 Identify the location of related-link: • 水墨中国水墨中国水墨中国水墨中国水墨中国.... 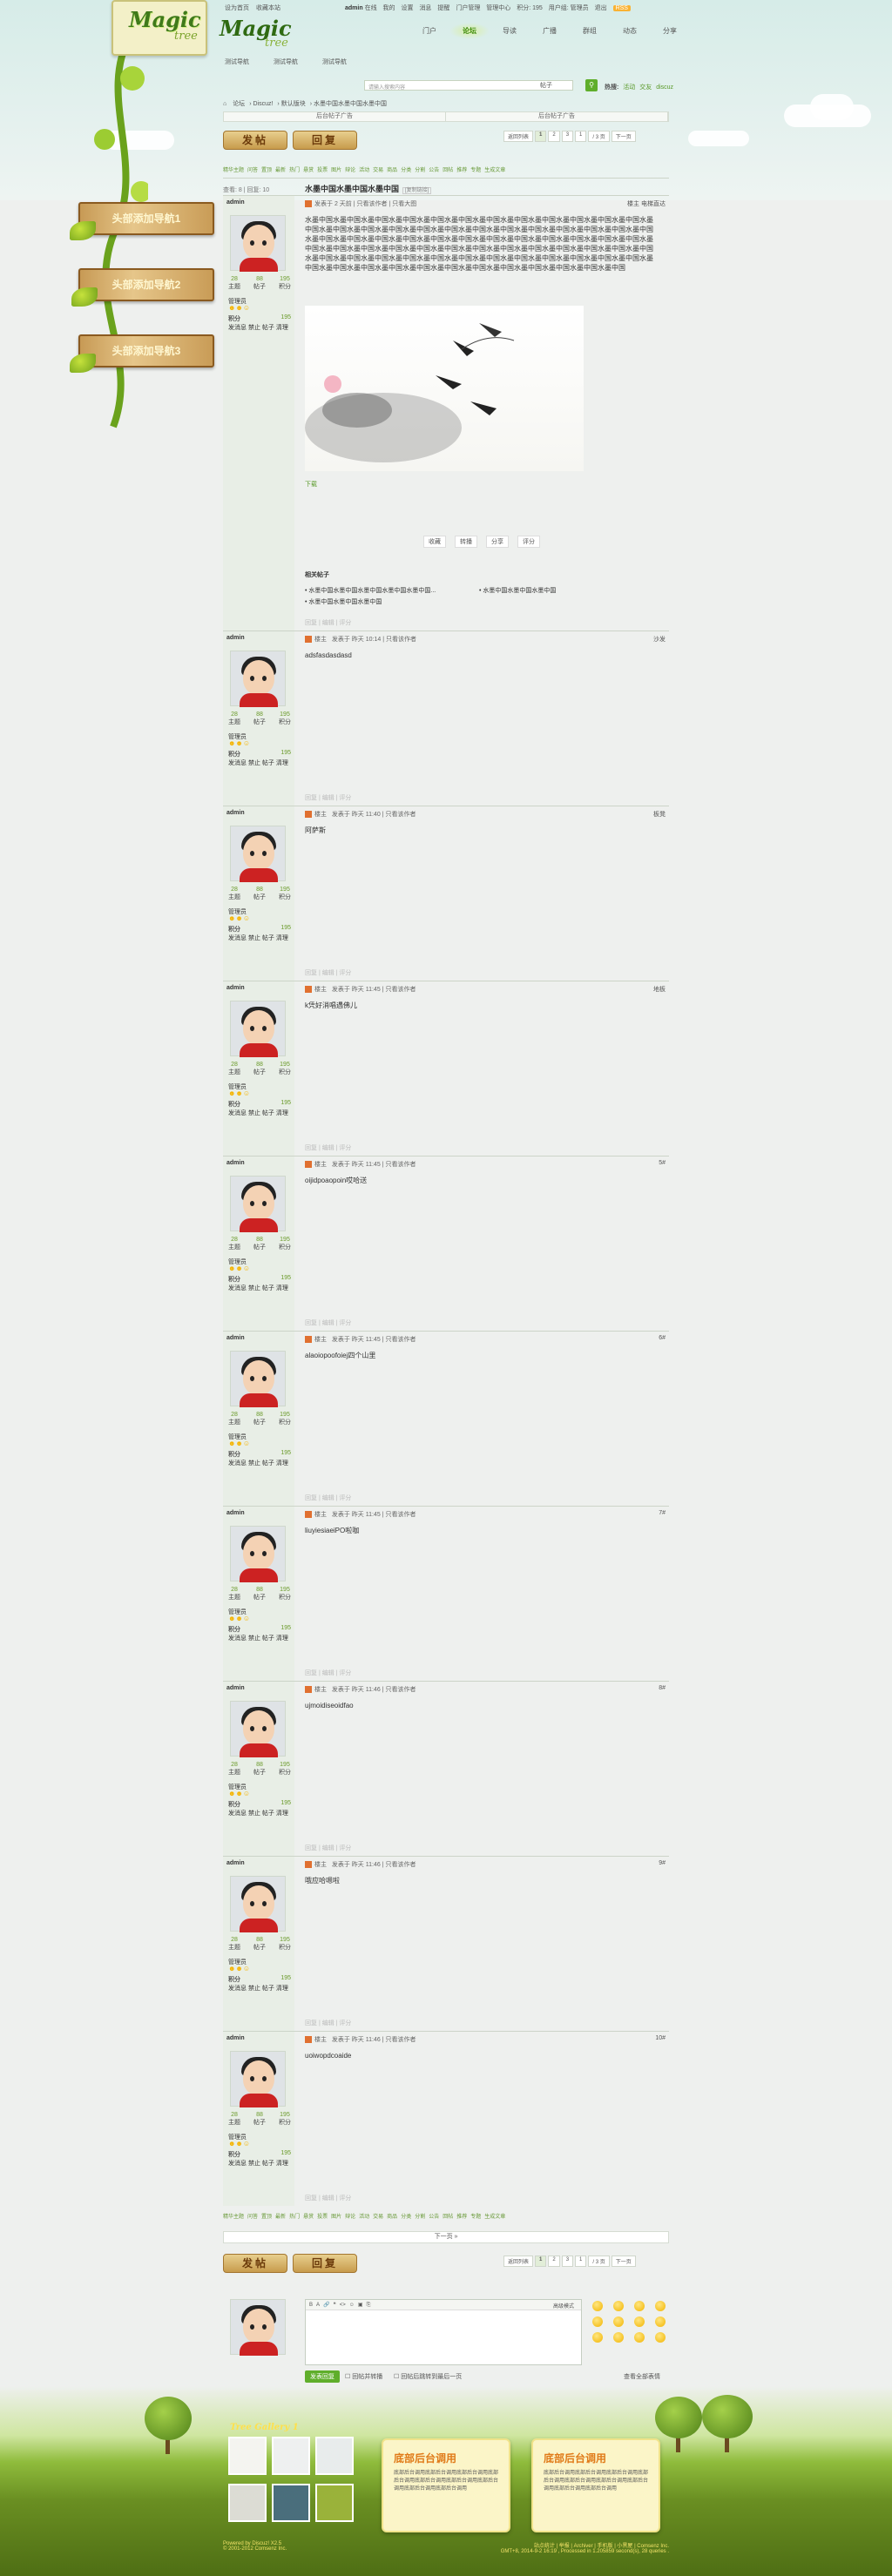
(392, 590).